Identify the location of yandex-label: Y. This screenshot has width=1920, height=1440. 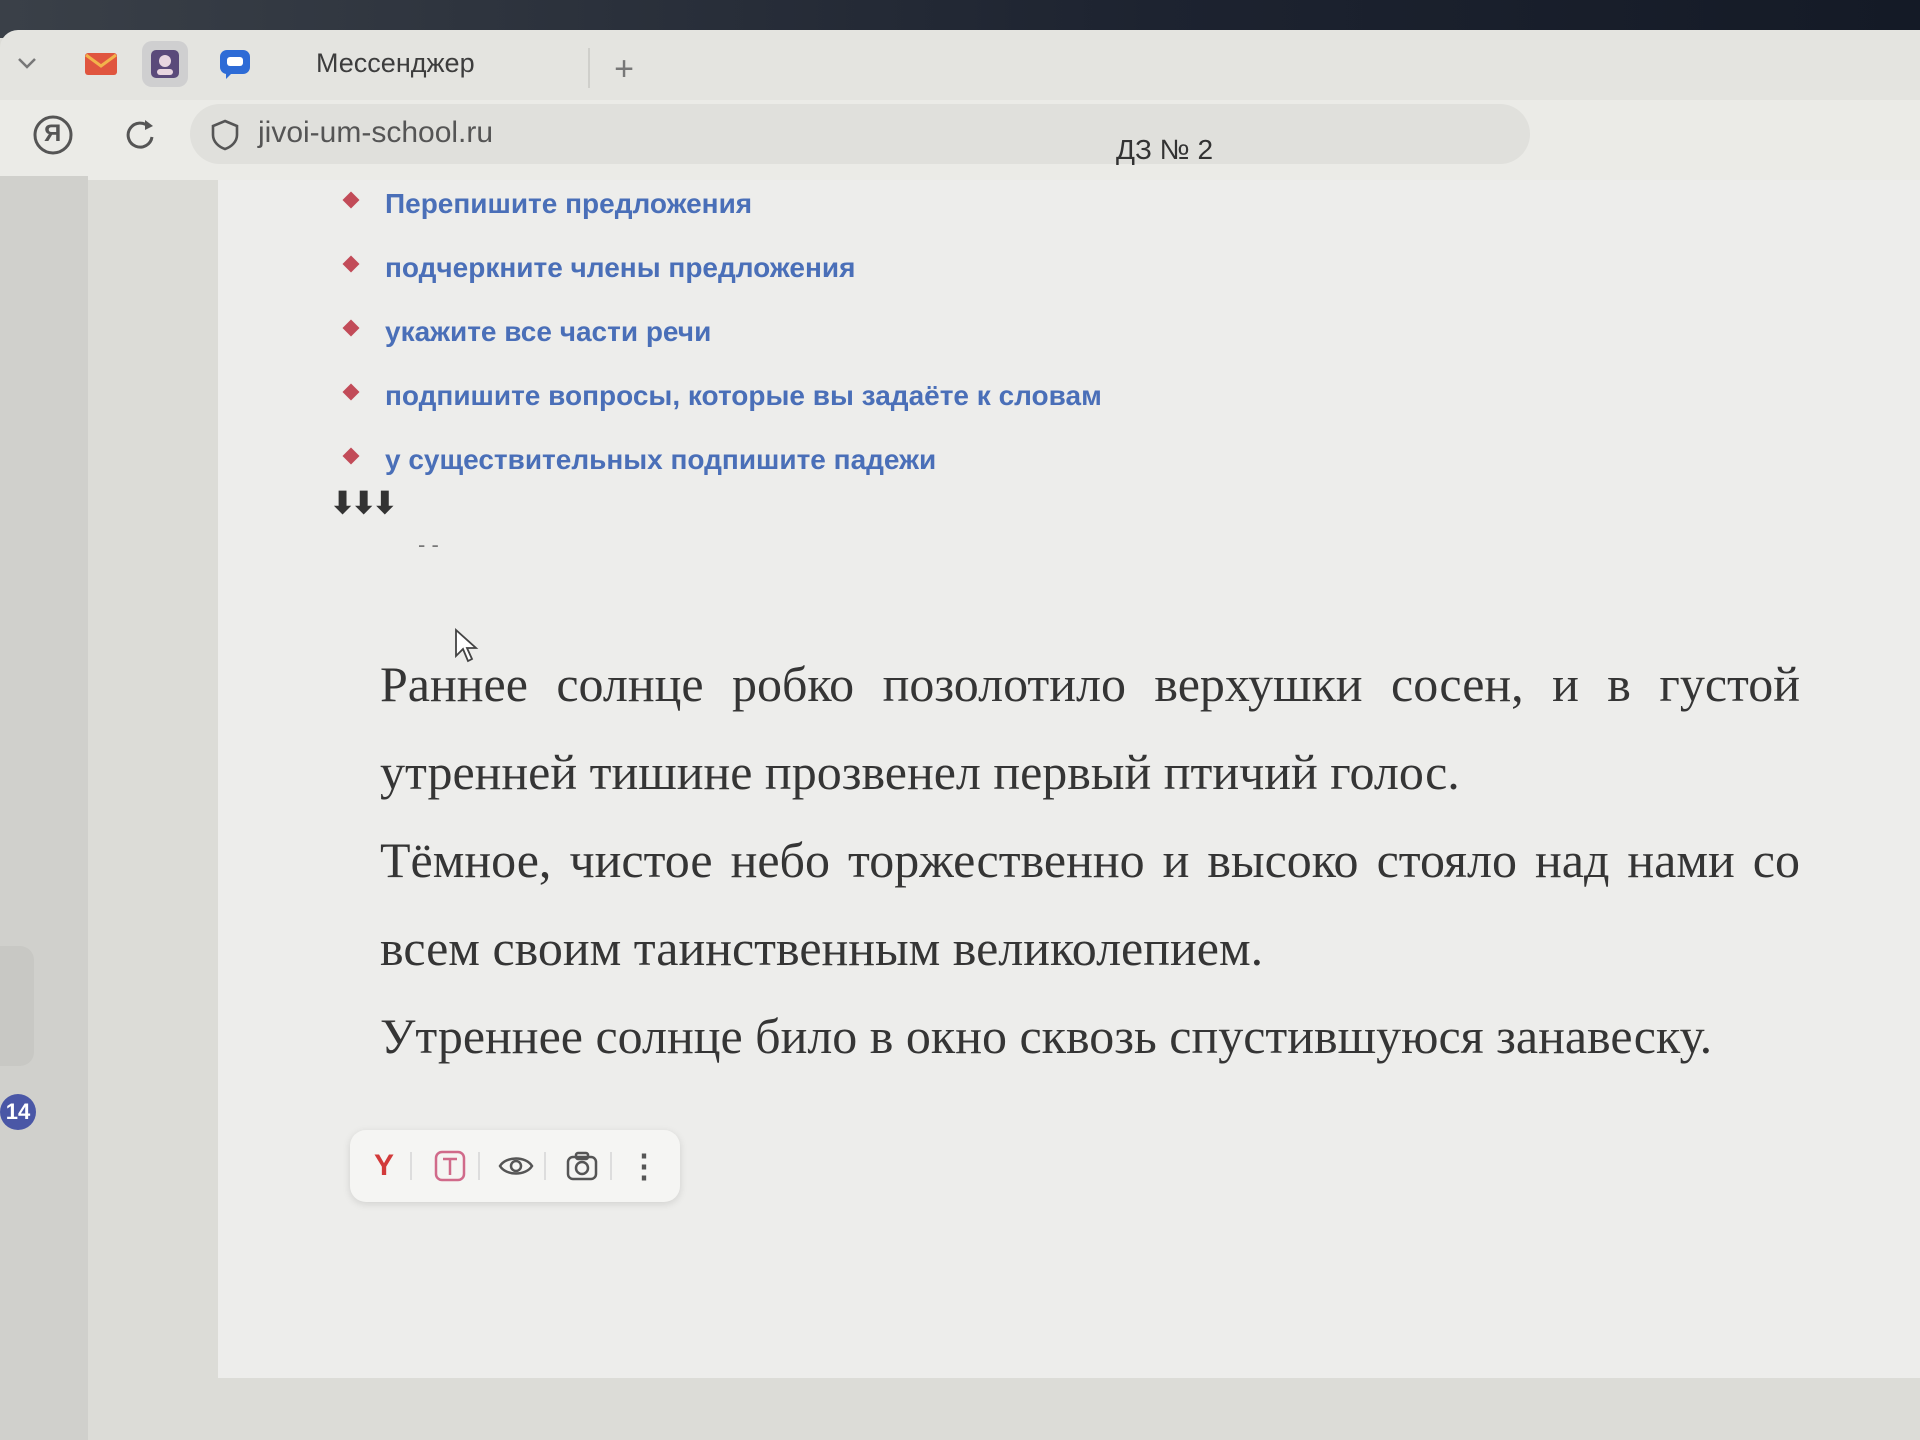
(383, 1165).